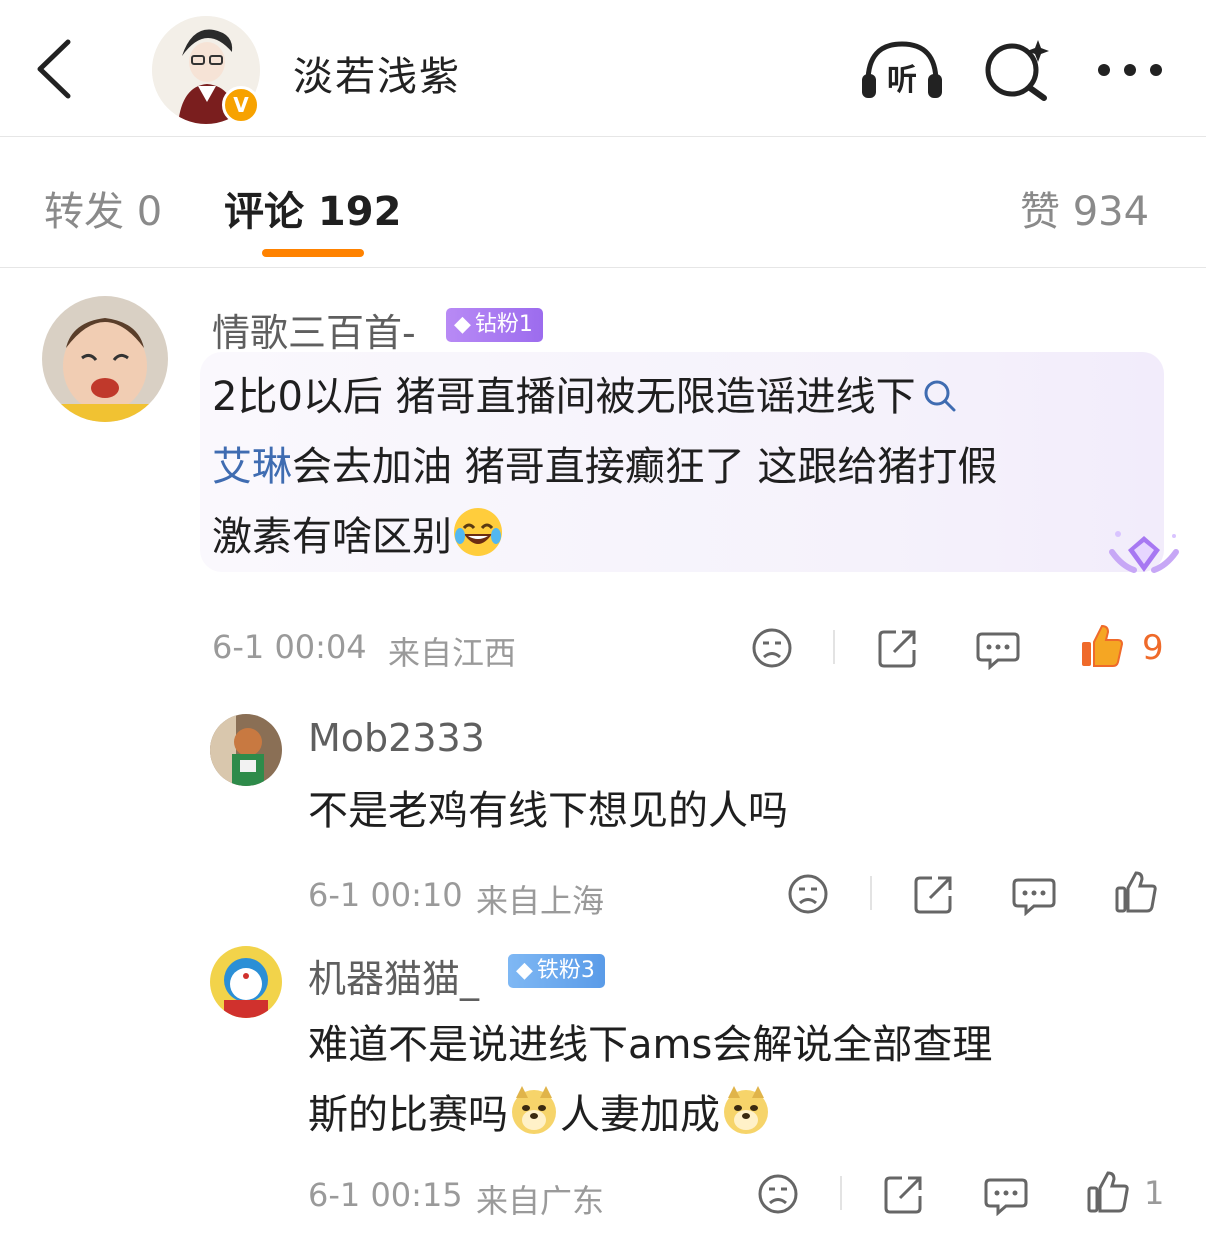 This screenshot has width=1206, height=1252. I want to click on reply-location: 来自上海, so click(540, 901).